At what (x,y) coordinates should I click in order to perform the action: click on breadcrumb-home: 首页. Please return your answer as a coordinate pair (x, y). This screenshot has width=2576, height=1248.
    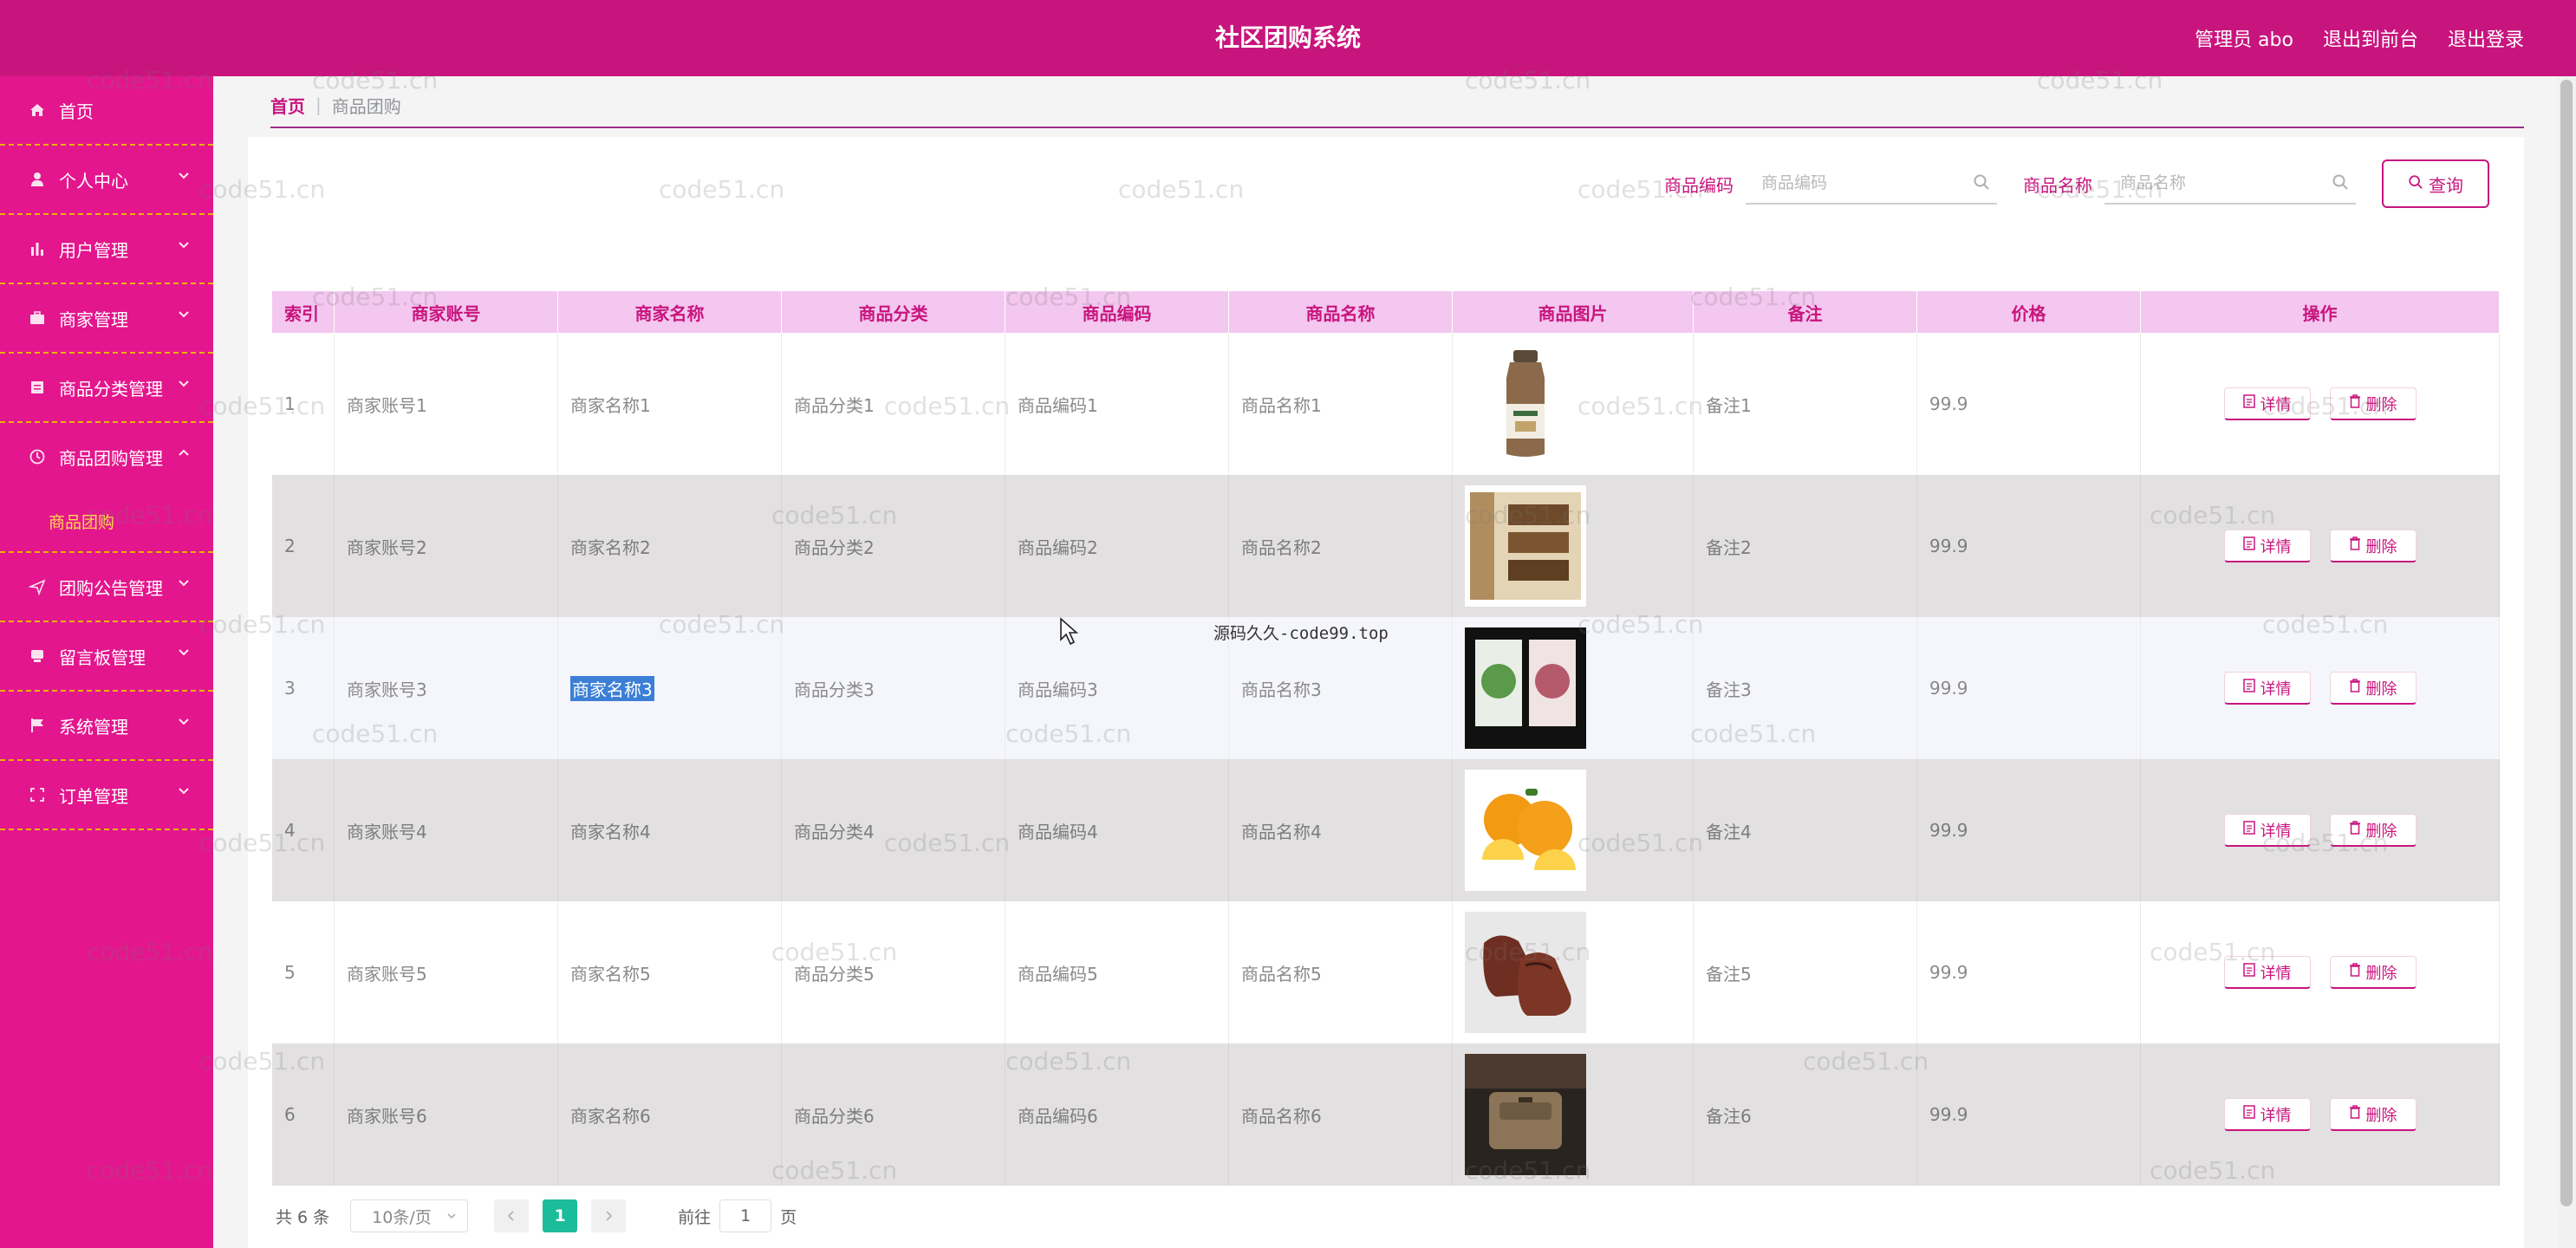
    Looking at the image, I should click on (287, 105).